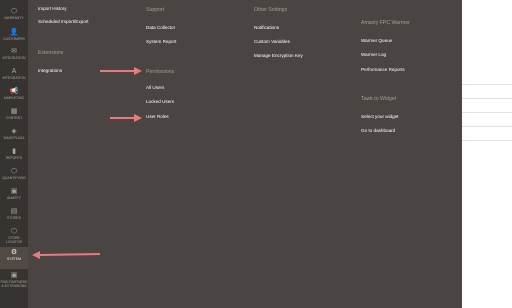  What do you see at coordinates (376, 40) in the screenshot?
I see `menu-link-warmer-queue: Warmer Queue` at bounding box center [376, 40].